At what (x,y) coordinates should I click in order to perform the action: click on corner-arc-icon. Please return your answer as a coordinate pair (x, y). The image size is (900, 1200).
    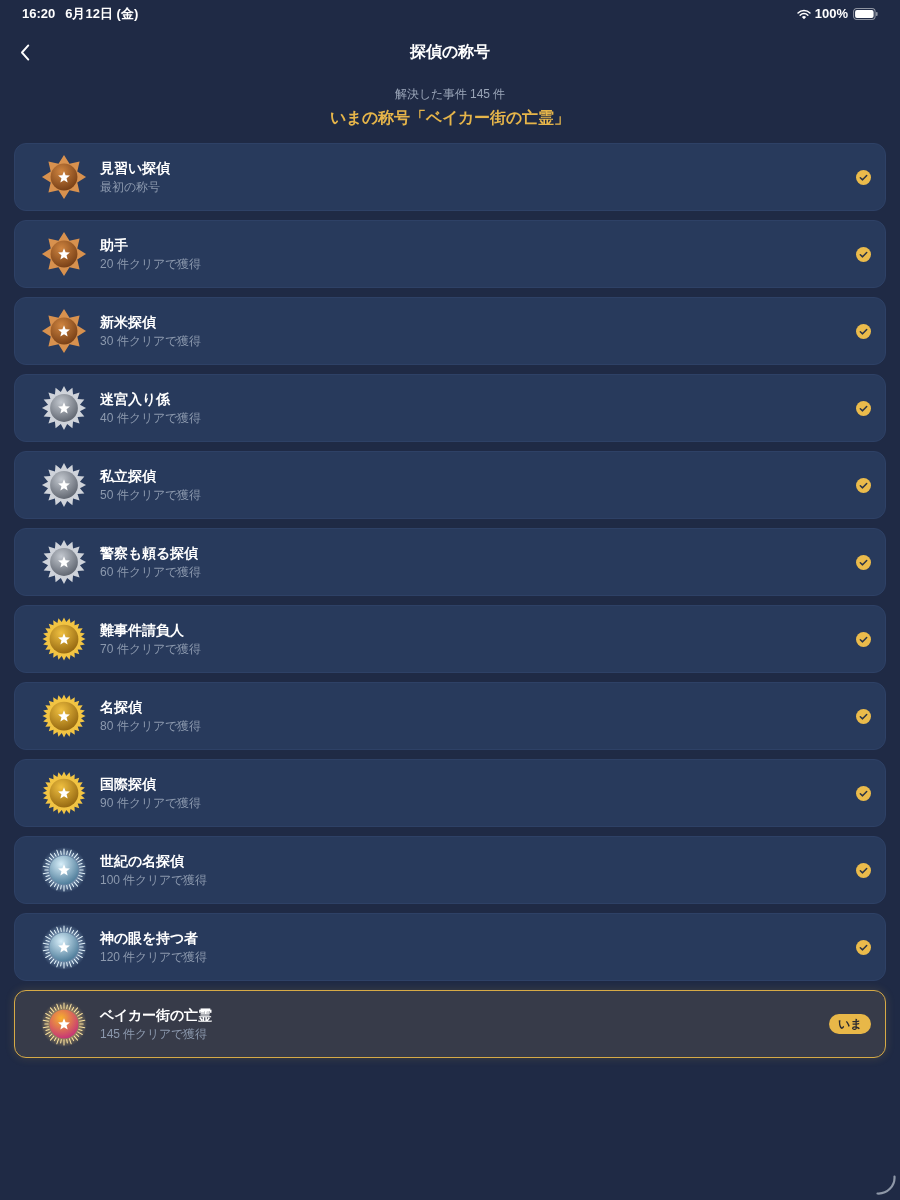
    Looking at the image, I should click on (886, 1185).